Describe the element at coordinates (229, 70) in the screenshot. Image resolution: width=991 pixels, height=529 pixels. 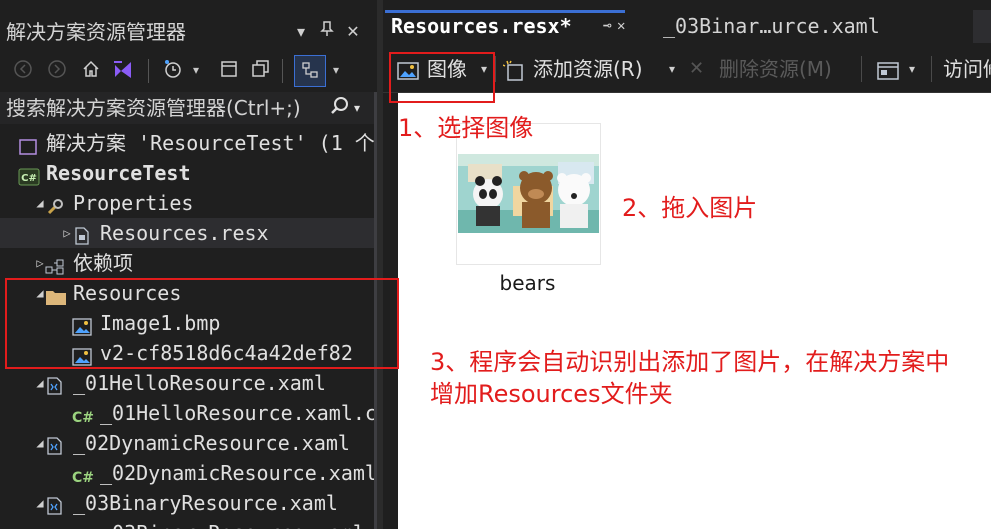
I see `sync-with-active-document-icon` at that location.